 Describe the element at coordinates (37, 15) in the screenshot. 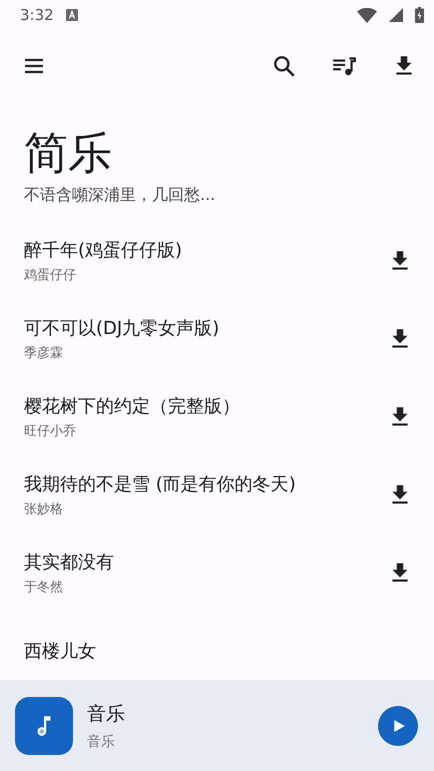

I see `status-time: 3:32` at that location.